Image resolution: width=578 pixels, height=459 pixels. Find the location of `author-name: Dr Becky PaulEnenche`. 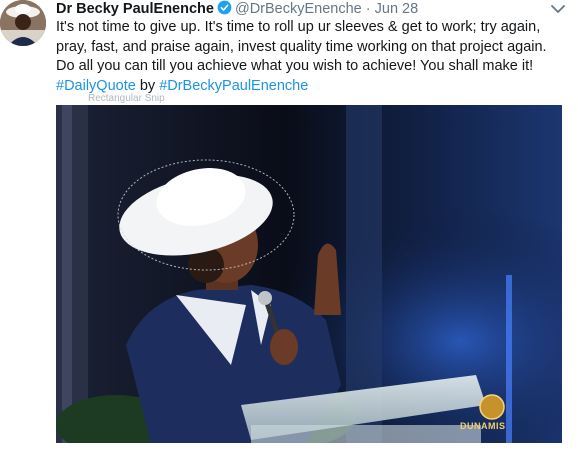

author-name: Dr Becky PaulEnenche is located at coordinates (135, 9).